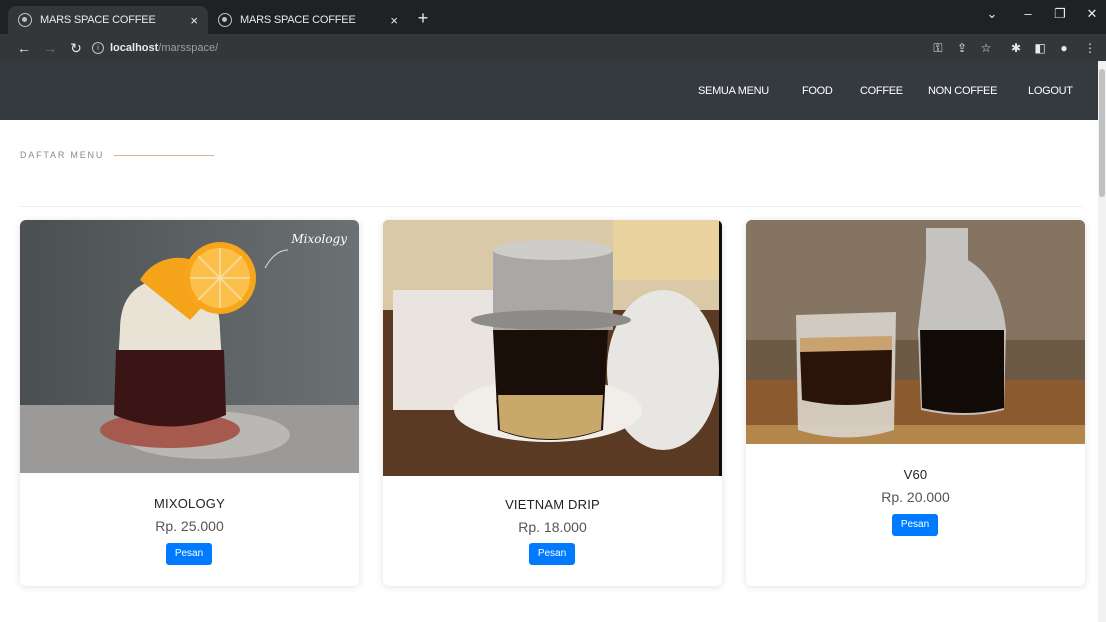 This screenshot has height=622, width=1106. Describe the element at coordinates (1016, 48) in the screenshot. I see `extensions-icon: ✱` at that location.